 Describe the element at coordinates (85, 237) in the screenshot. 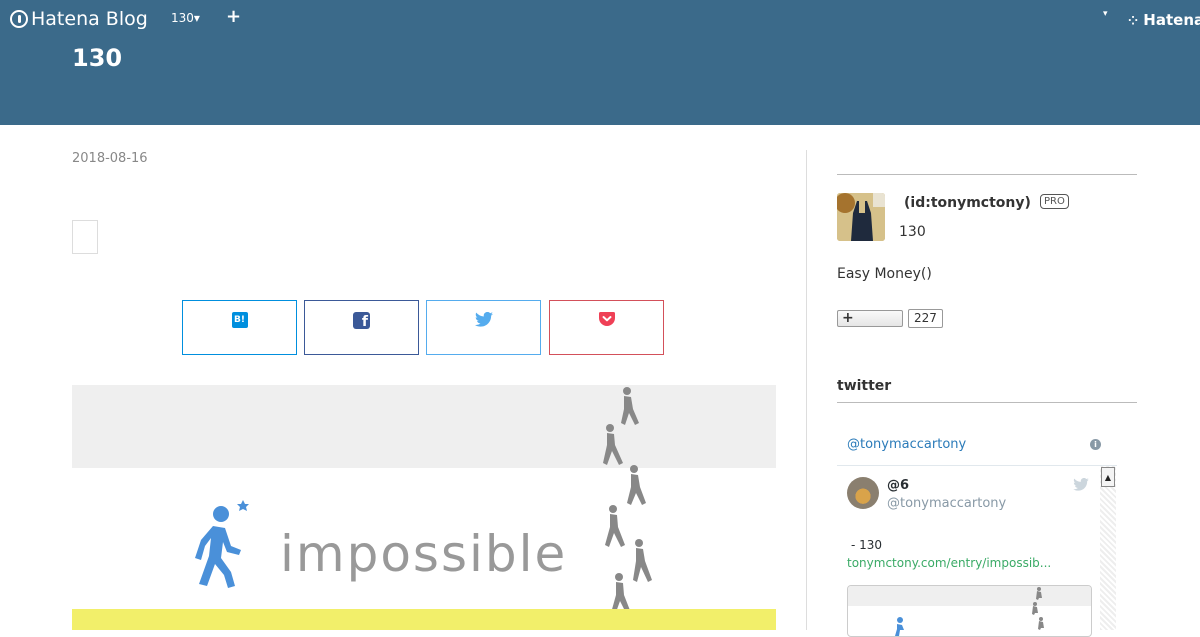

I see `entry-embed-placeholder` at that location.